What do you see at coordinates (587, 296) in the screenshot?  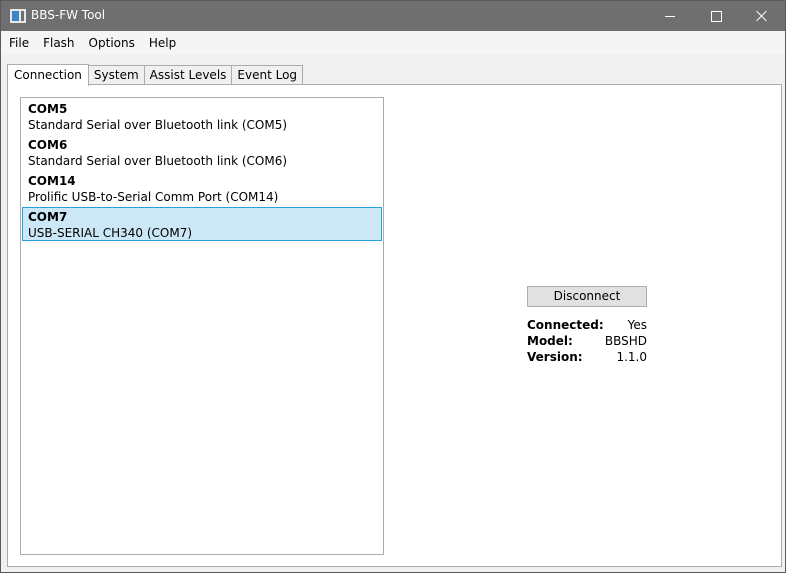 I see `disconnect-button: Disconnect` at bounding box center [587, 296].